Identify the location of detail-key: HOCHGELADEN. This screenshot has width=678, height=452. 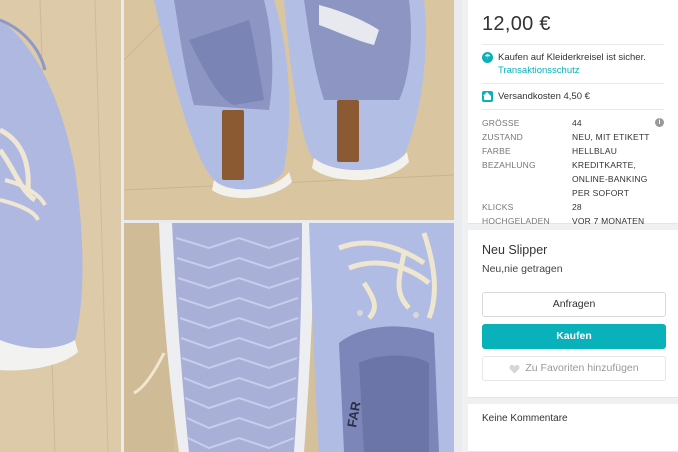
(516, 221).